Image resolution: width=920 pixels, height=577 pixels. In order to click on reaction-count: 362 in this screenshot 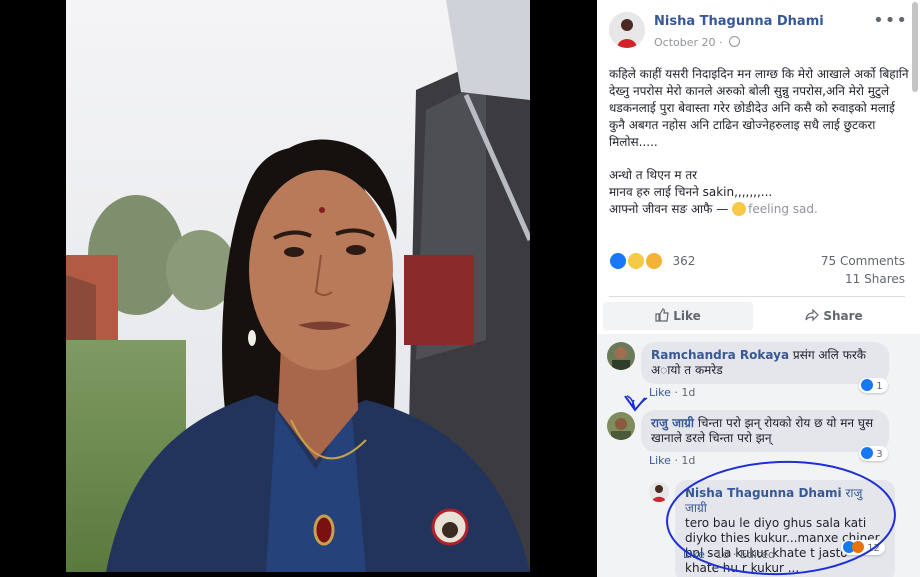, I will do `click(683, 261)`.